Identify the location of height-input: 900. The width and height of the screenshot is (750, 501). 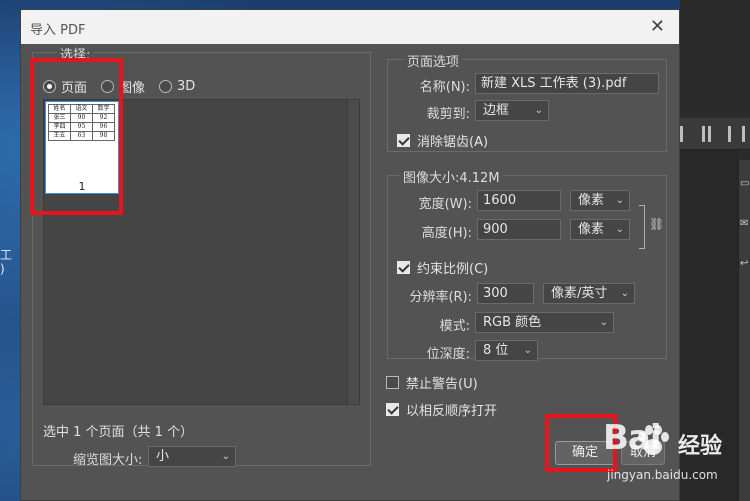
(519, 229).